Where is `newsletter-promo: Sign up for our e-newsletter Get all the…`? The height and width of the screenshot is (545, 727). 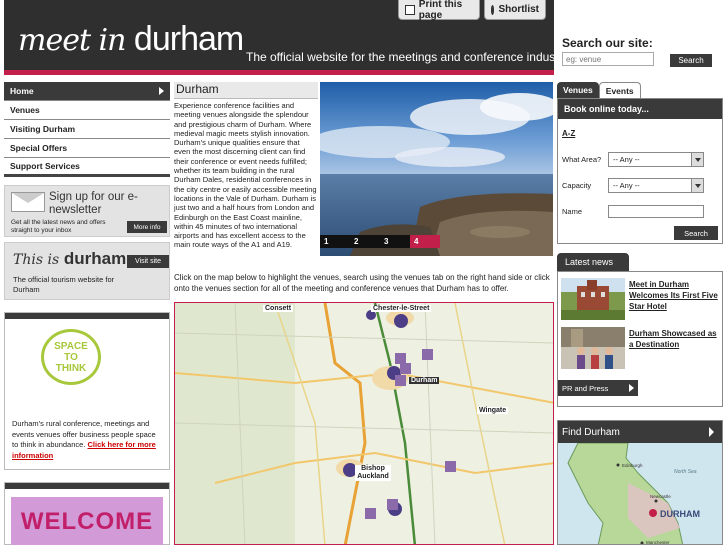
newsletter-promo: Sign up for our e-newsletter Get all the… is located at coordinates (87, 211).